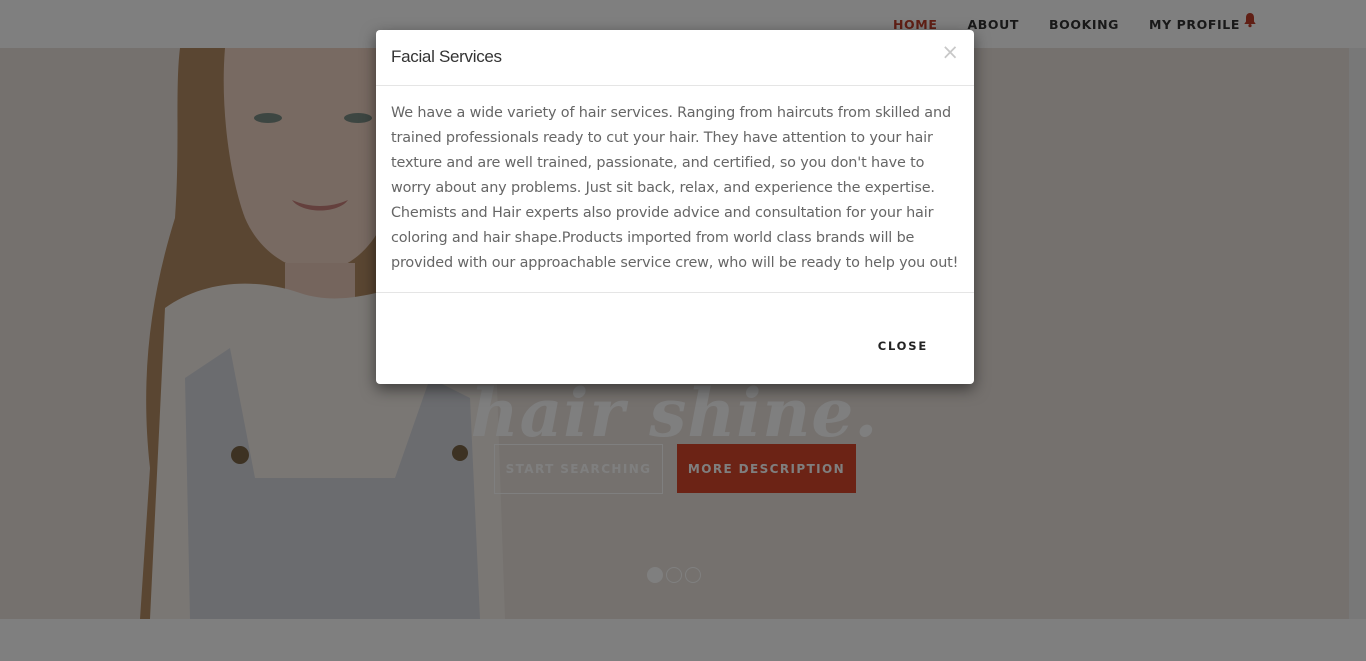 The height and width of the screenshot is (661, 1366). What do you see at coordinates (446, 56) in the screenshot?
I see `modal-title: Facial Services` at bounding box center [446, 56].